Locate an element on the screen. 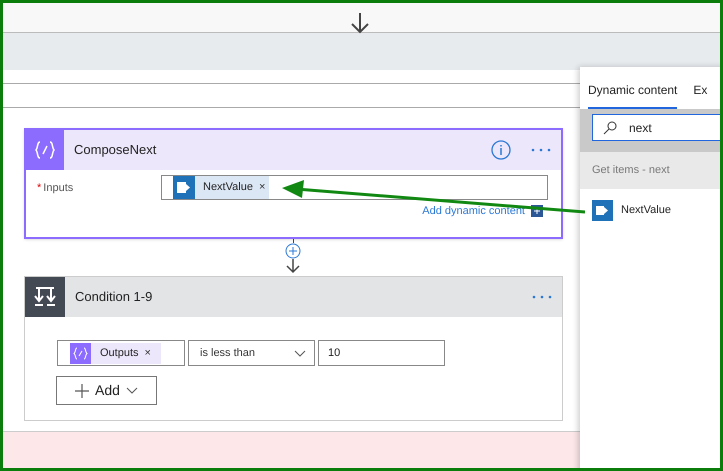 The width and height of the screenshot is (723, 471). add-button: Add is located at coordinates (106, 390).